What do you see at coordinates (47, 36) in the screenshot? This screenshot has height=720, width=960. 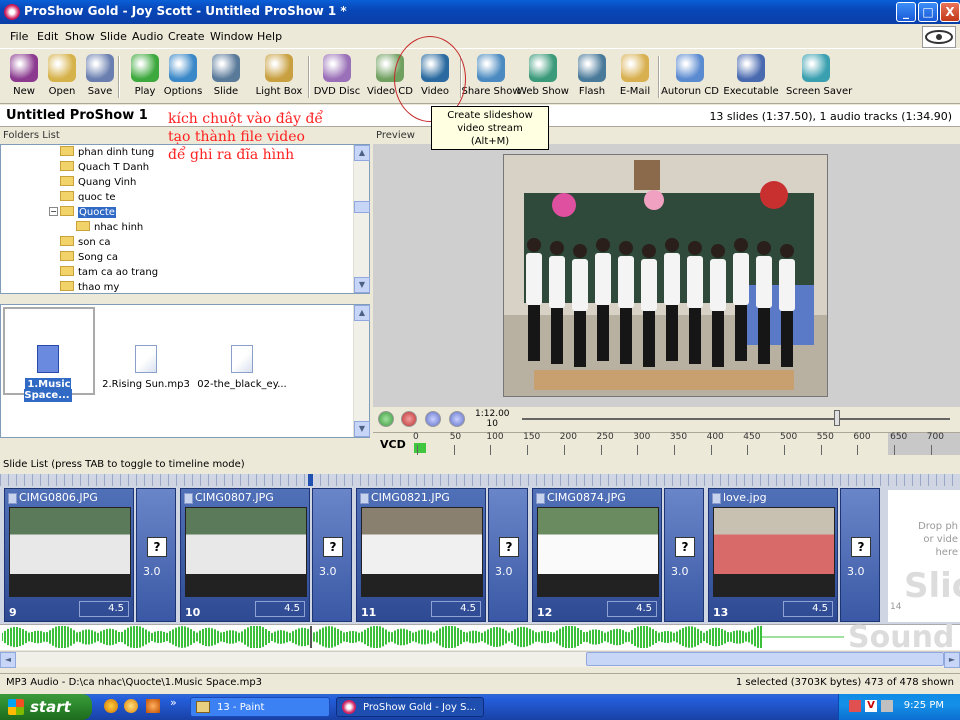 I see `menu-edit: Edit` at bounding box center [47, 36].